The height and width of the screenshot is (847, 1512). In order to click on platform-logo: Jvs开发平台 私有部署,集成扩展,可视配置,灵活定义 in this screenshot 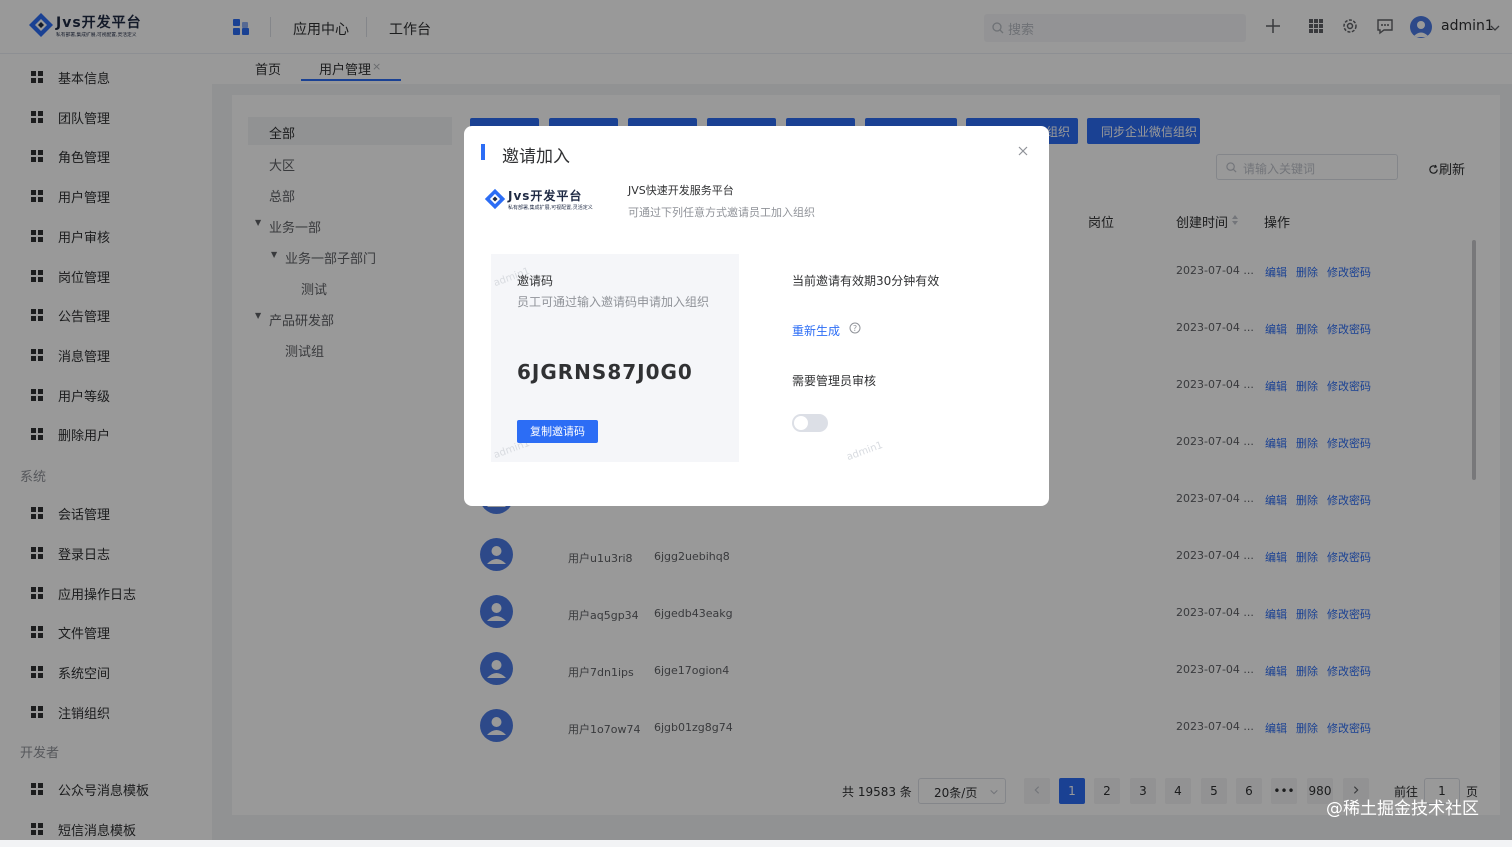, I will do `click(549, 202)`.